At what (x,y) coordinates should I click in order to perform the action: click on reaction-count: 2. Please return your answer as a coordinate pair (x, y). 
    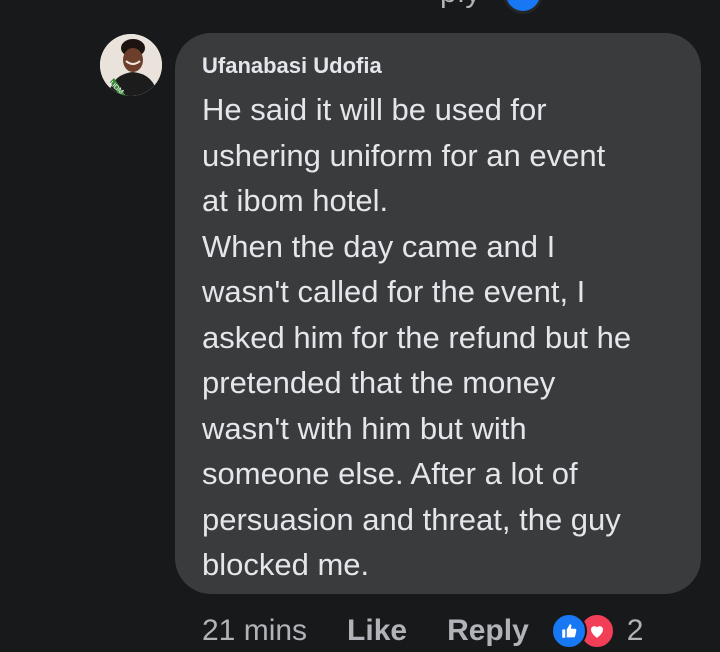
    Looking at the image, I should click on (635, 630).